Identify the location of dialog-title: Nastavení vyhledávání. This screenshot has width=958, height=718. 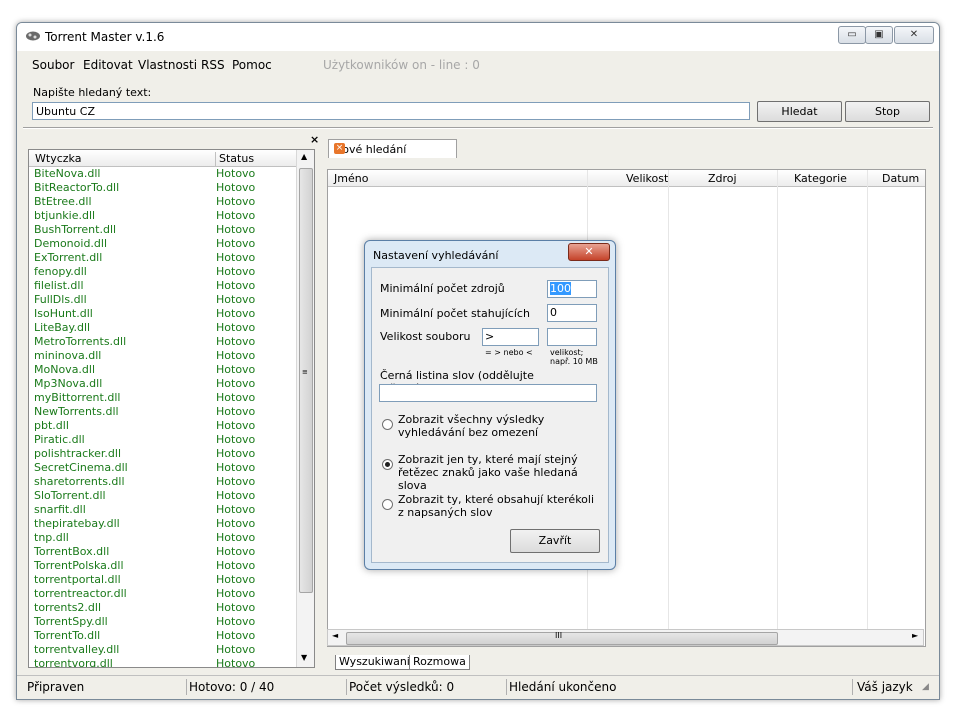
(436, 255).